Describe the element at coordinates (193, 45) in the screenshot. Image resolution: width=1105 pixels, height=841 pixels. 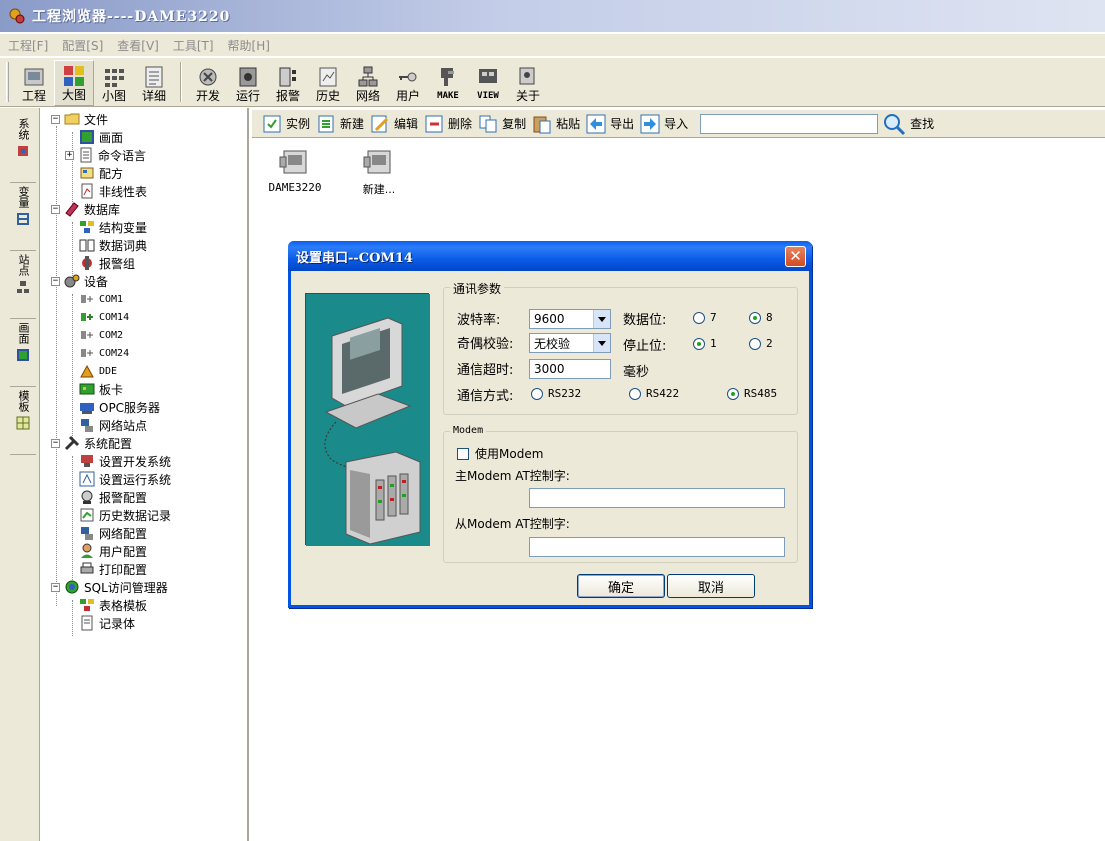
I see `menu-tools: 工具[T]` at that location.